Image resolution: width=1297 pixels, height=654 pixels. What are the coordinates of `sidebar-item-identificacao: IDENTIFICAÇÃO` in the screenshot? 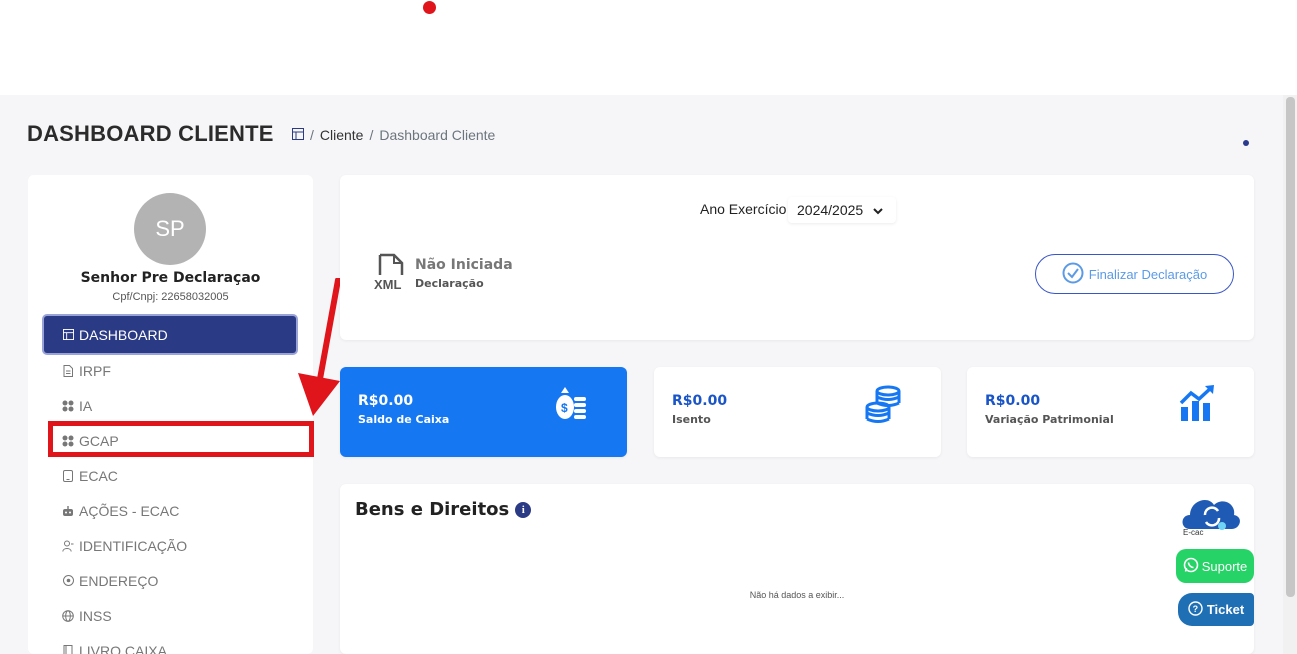 It's located at (170, 545).